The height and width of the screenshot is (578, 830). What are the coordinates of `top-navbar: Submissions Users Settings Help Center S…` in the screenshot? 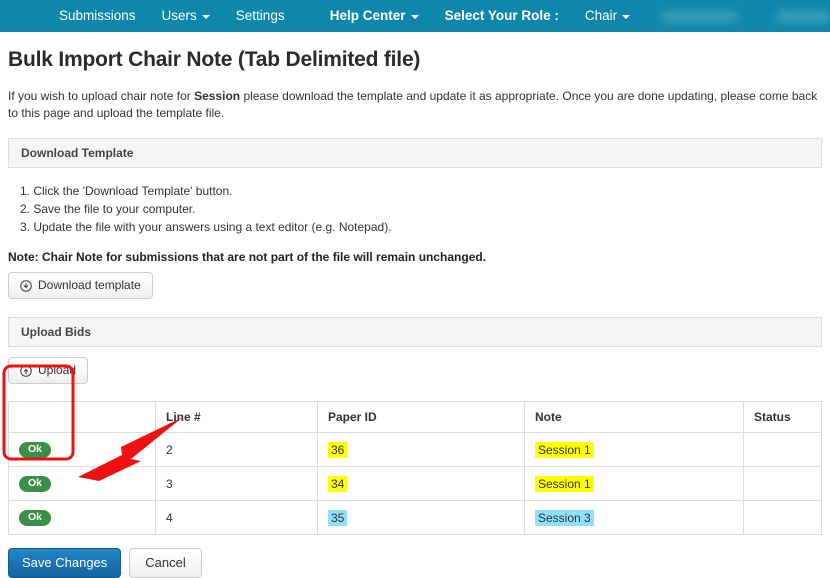 It's located at (415, 16).